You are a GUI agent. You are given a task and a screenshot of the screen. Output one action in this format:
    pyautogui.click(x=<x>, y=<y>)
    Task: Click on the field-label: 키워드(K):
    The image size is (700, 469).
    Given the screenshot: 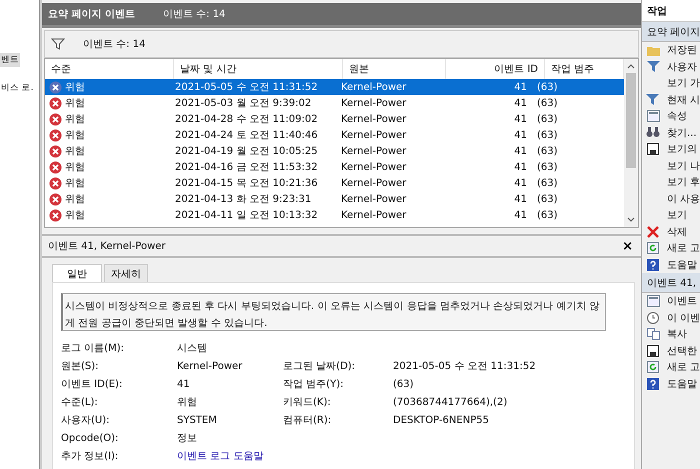 What is the action you would take?
    pyautogui.click(x=307, y=402)
    